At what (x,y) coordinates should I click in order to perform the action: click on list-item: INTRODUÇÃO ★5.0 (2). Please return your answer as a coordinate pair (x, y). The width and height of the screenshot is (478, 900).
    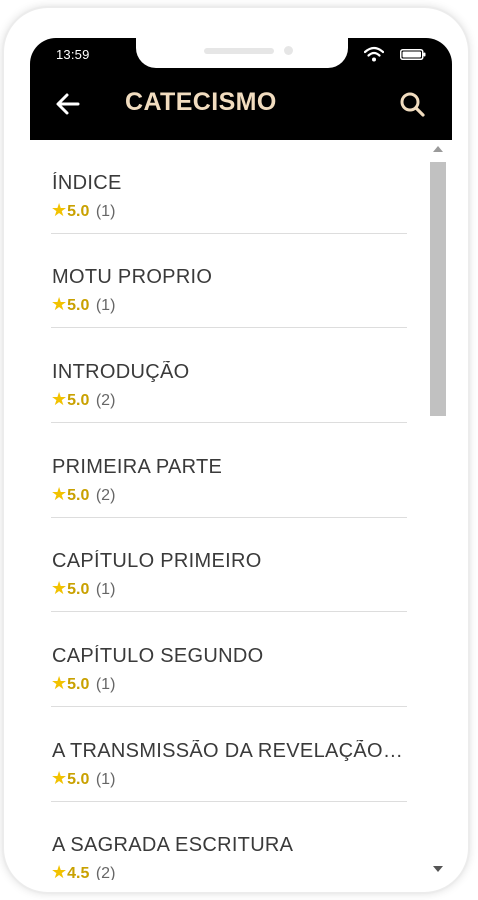
    Looking at the image, I should click on (229, 376).